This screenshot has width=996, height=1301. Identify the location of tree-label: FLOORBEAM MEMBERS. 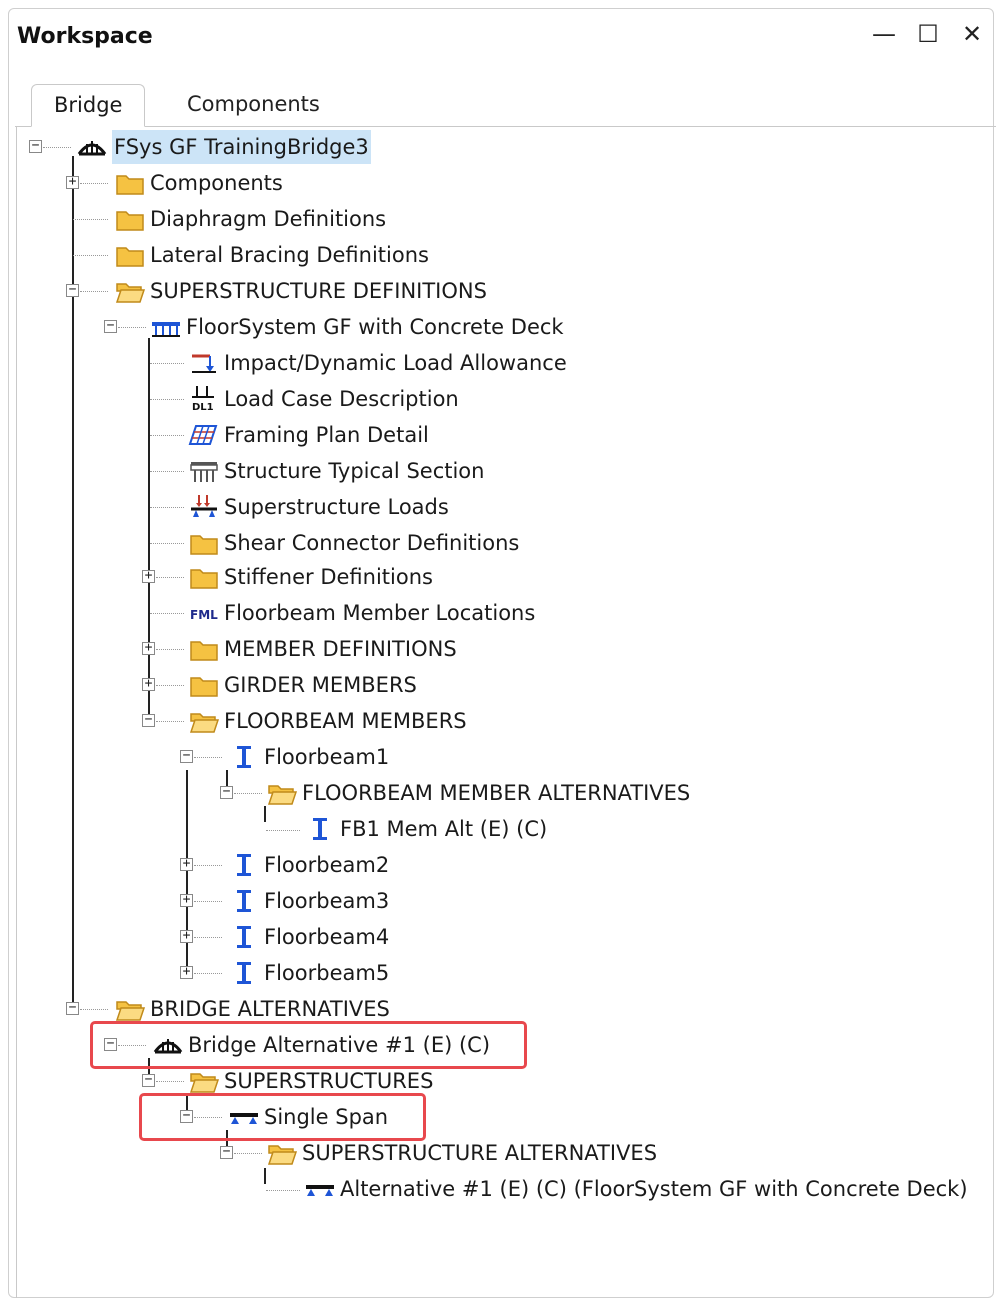
(345, 721).